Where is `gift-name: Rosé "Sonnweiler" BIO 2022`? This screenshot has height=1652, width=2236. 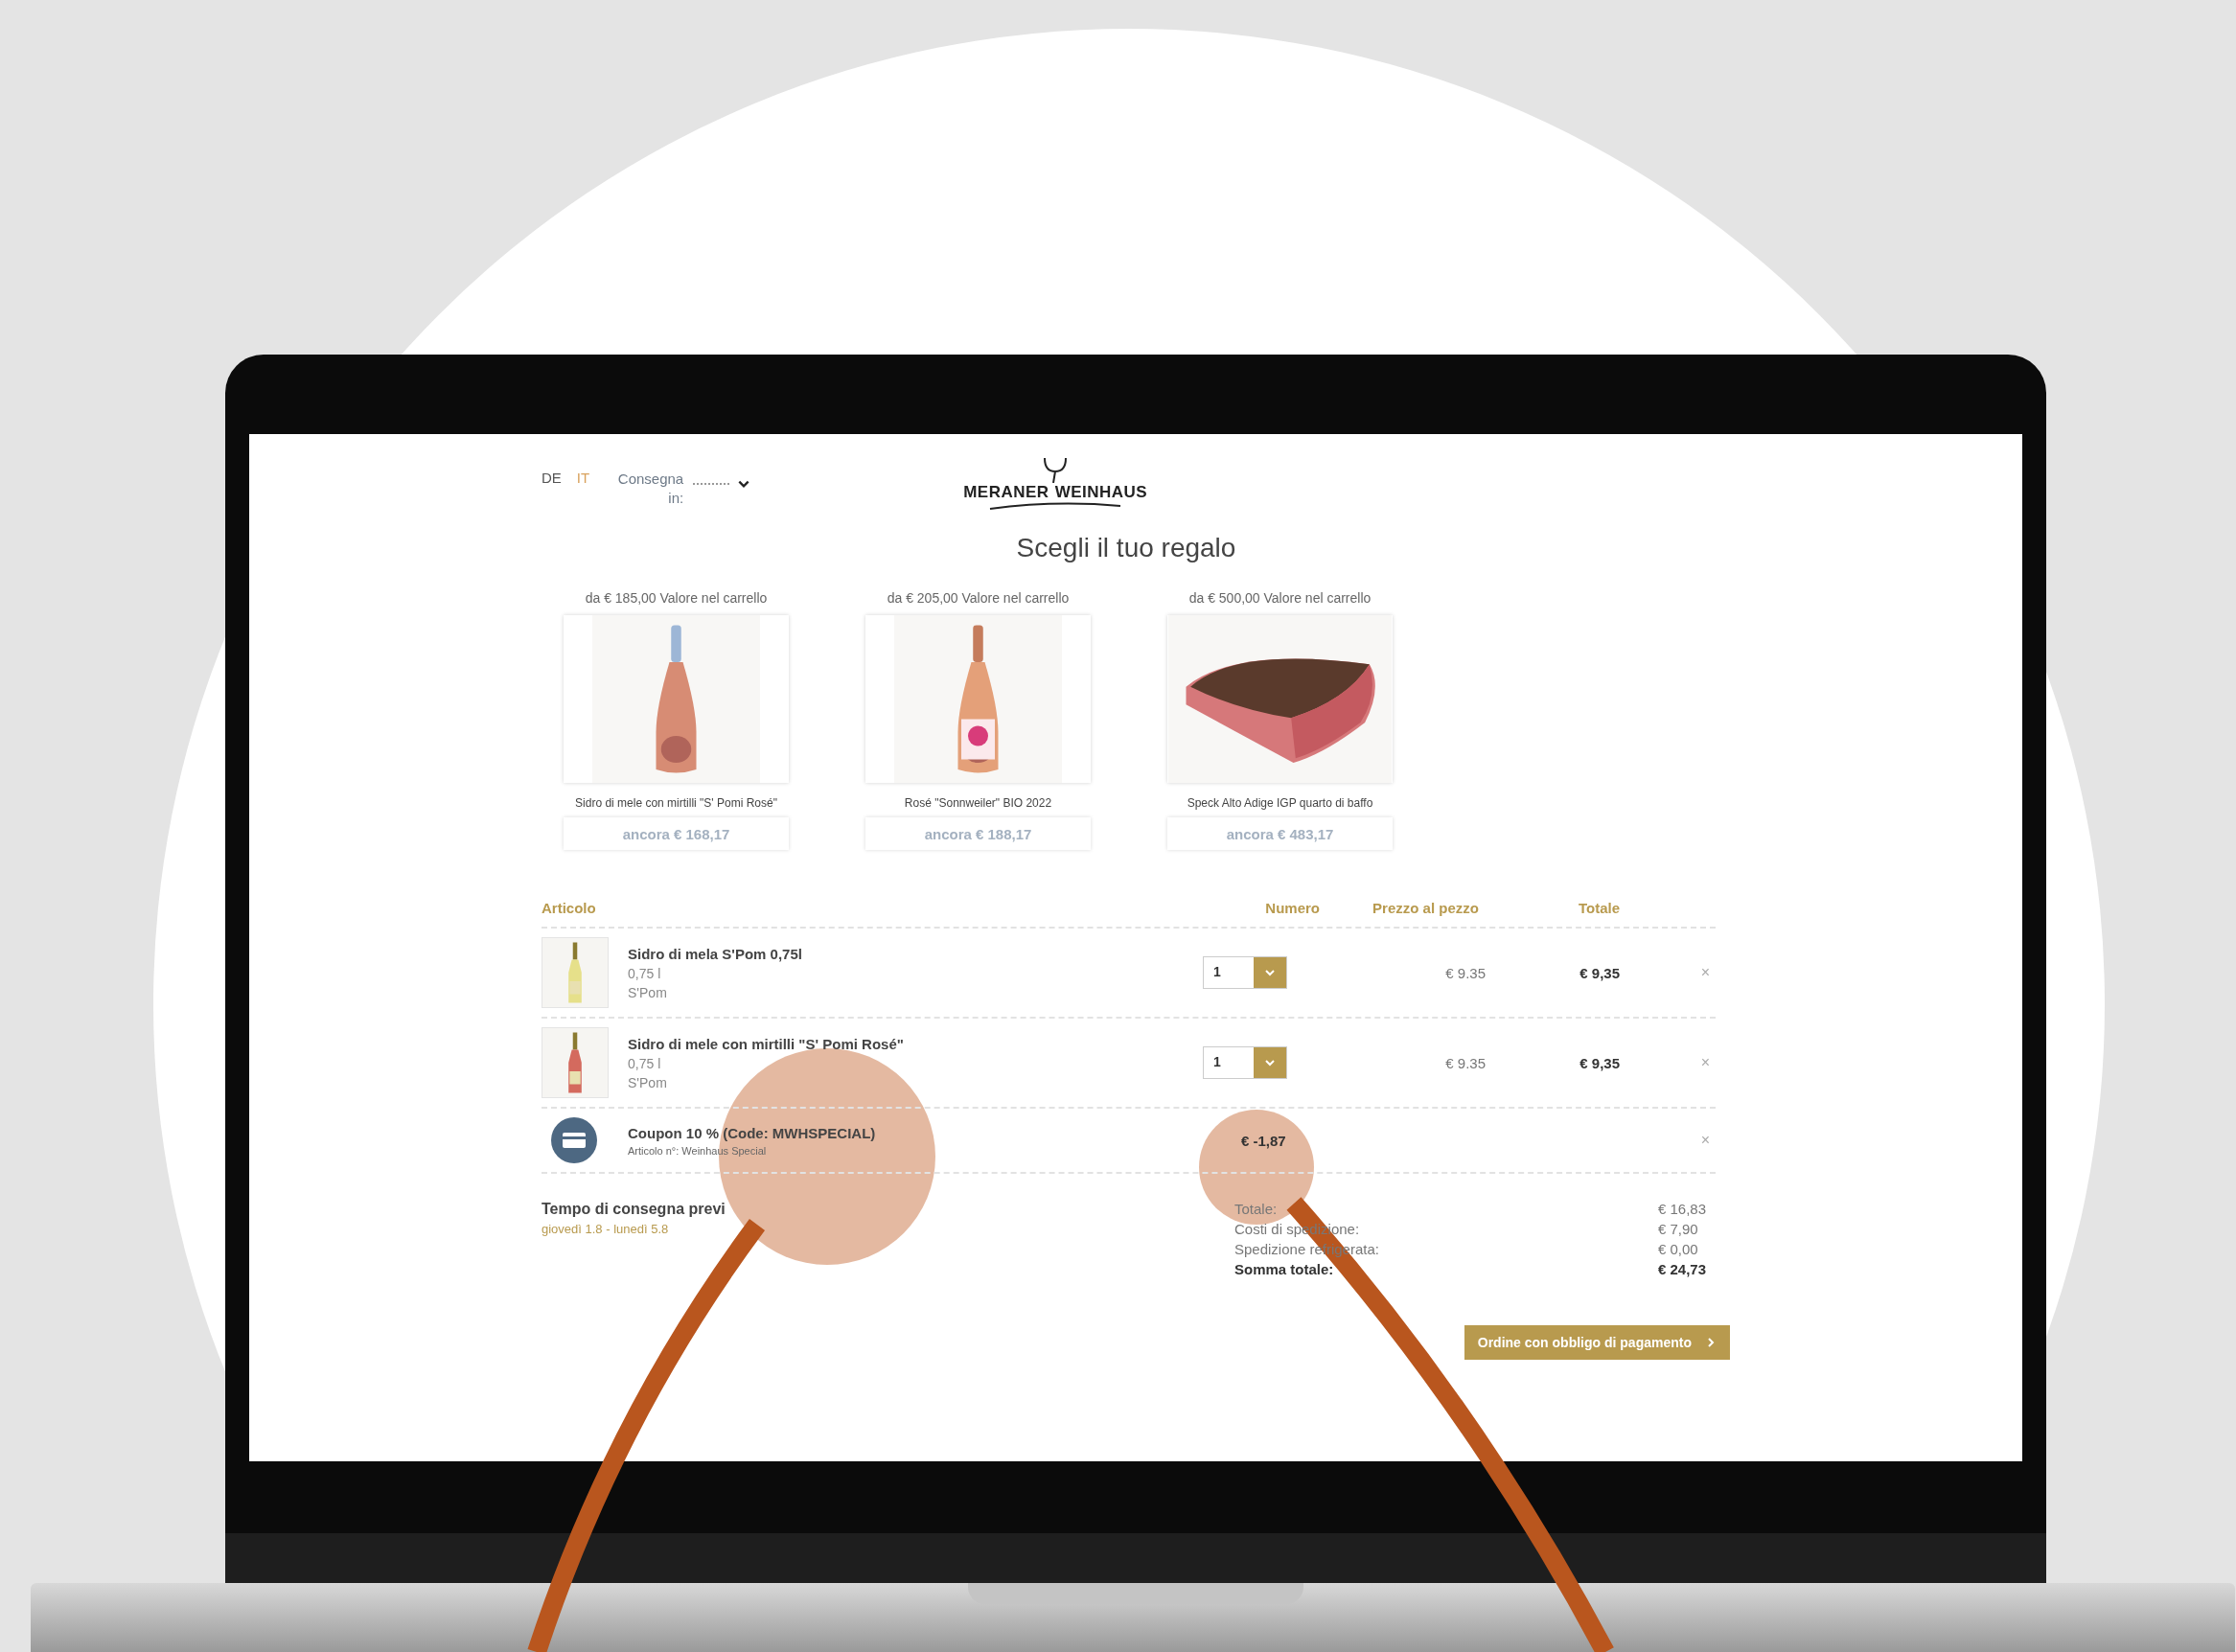 gift-name: Rosé "Sonnweiler" BIO 2022 is located at coordinates (978, 803).